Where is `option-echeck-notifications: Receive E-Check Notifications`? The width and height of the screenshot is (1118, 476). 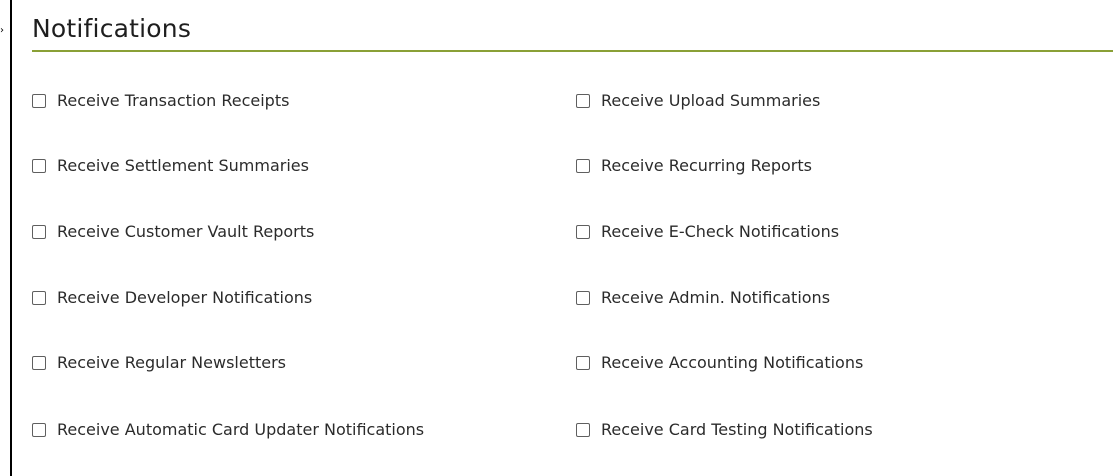
option-echeck-notifications: Receive E-Check Notifications is located at coordinates (707, 232).